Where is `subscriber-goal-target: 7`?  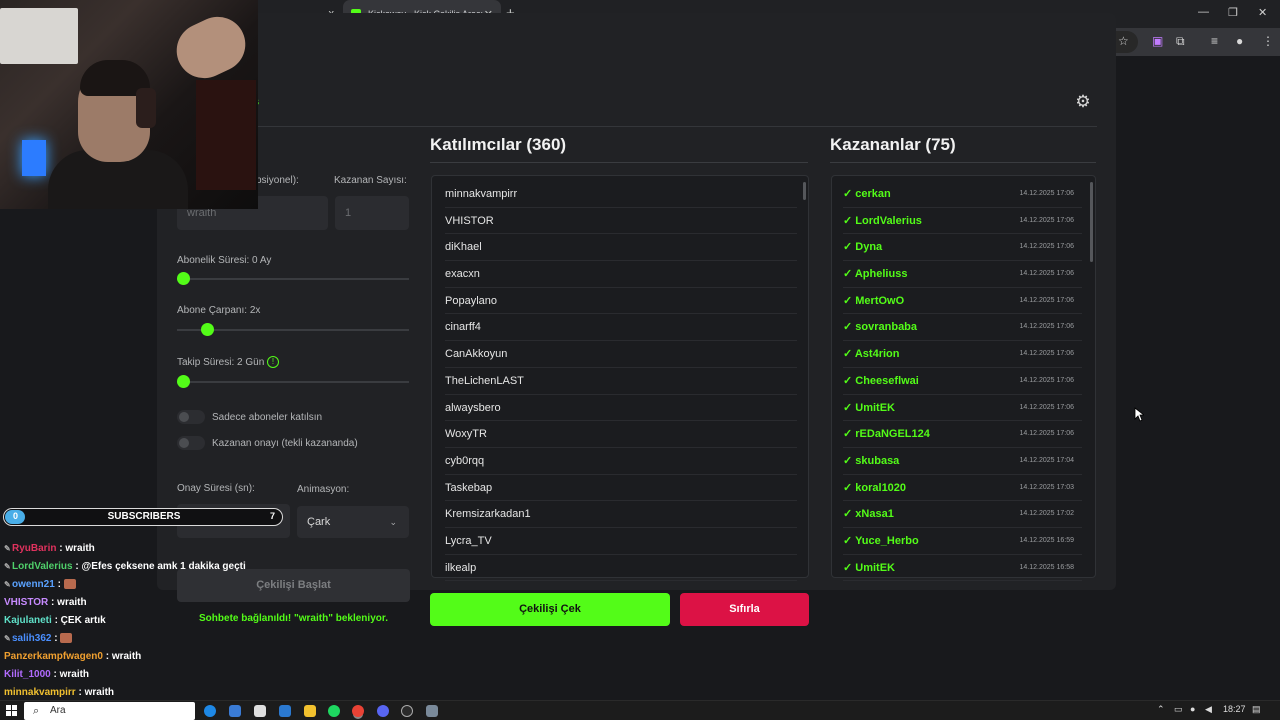
subscriber-goal-target: 7 is located at coordinates (272, 516).